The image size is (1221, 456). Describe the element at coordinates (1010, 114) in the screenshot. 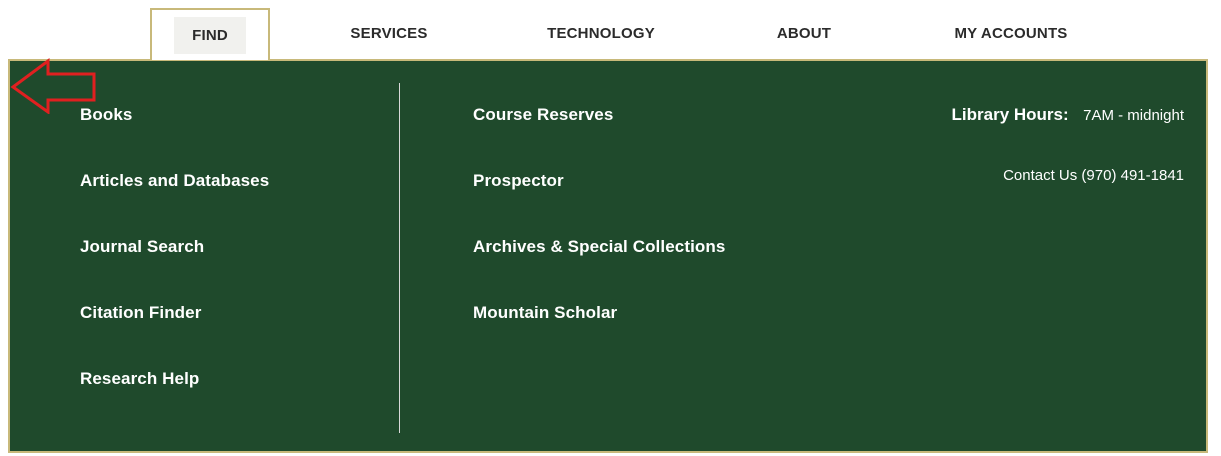

I see `library-hours-label: Library Hours:` at that location.